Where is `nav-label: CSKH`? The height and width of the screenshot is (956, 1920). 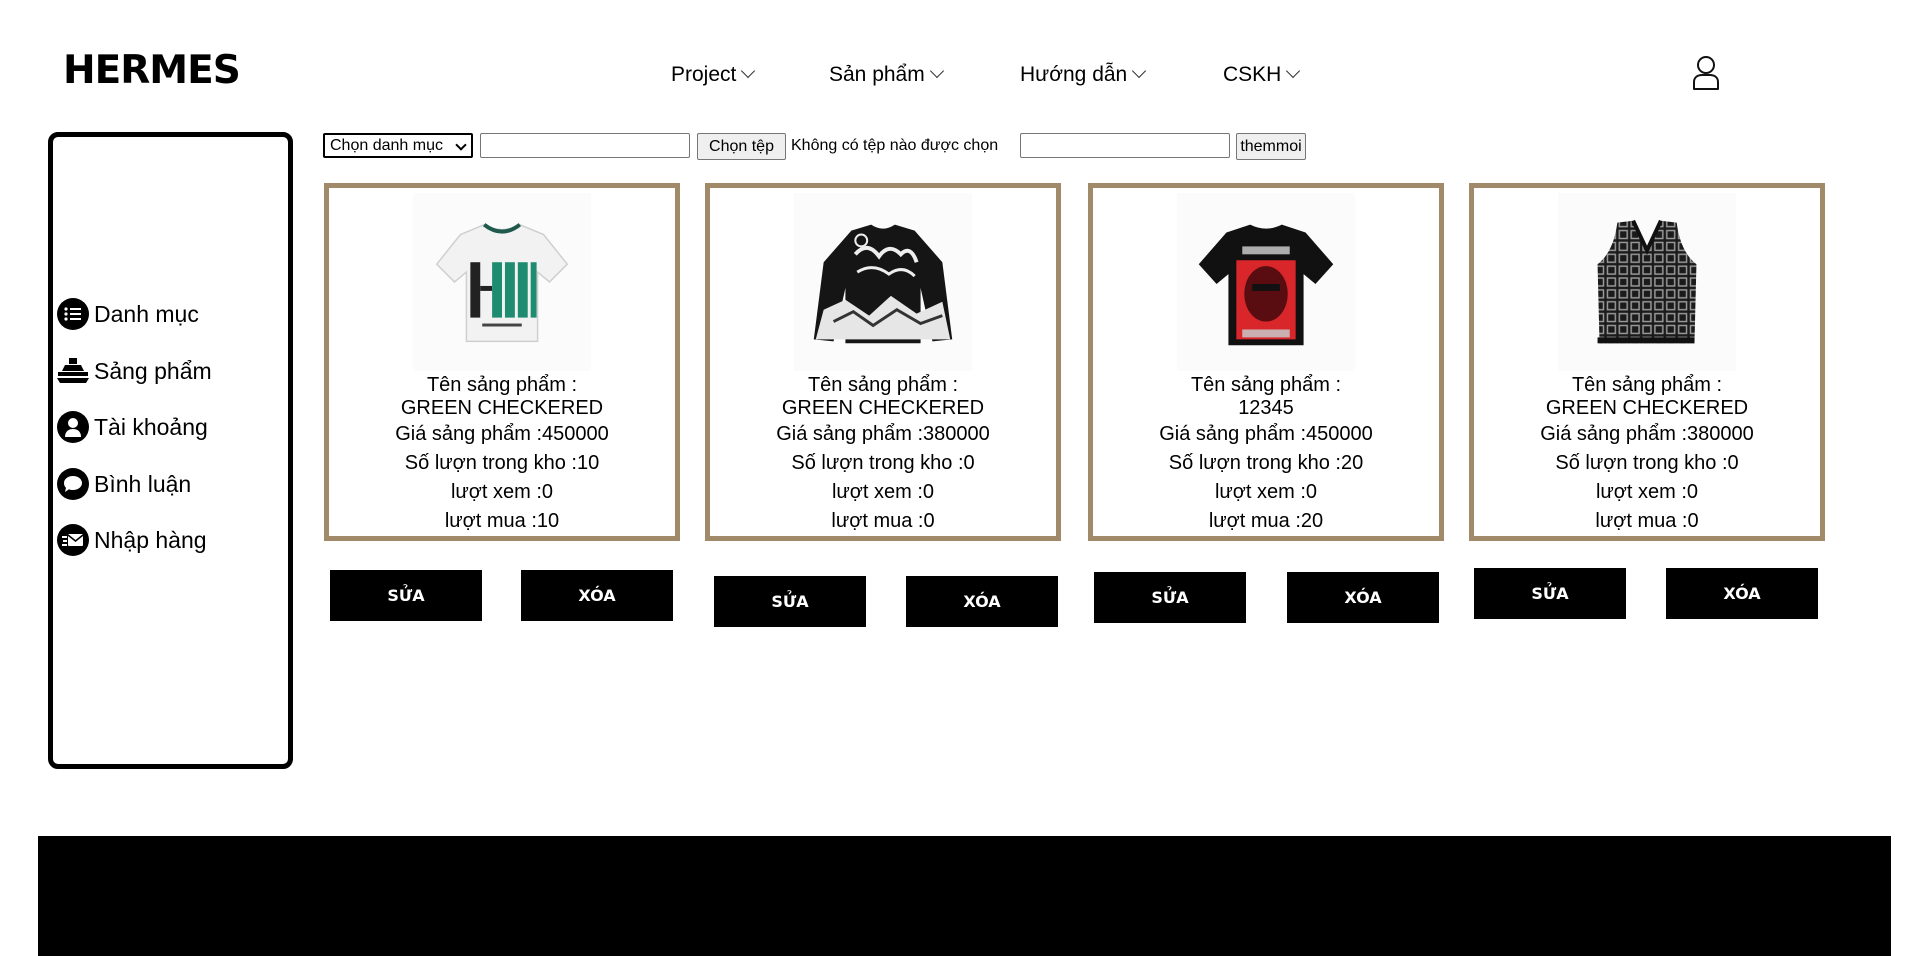
nav-label: CSKH is located at coordinates (1252, 74).